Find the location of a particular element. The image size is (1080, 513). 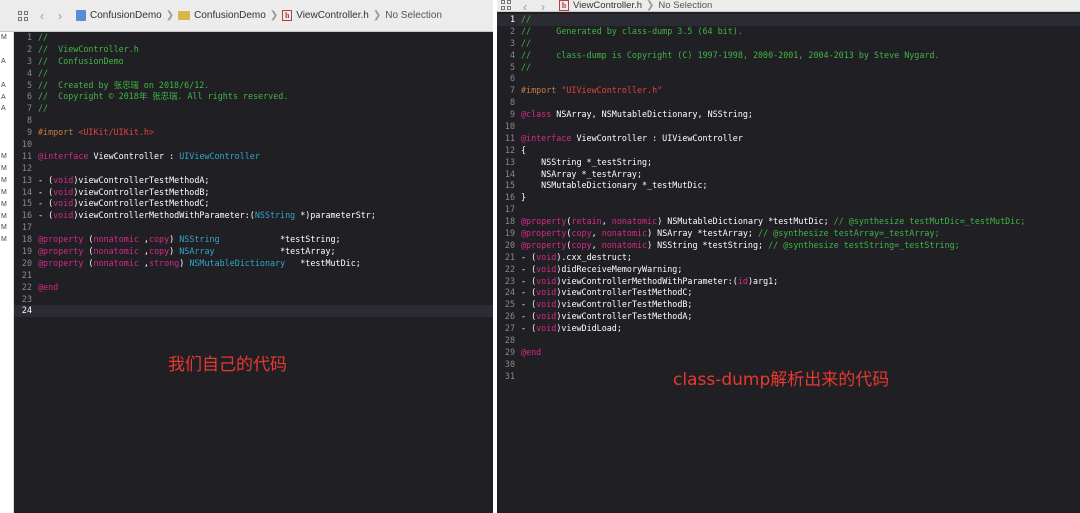

code-line: 6 is located at coordinates (788, 79).